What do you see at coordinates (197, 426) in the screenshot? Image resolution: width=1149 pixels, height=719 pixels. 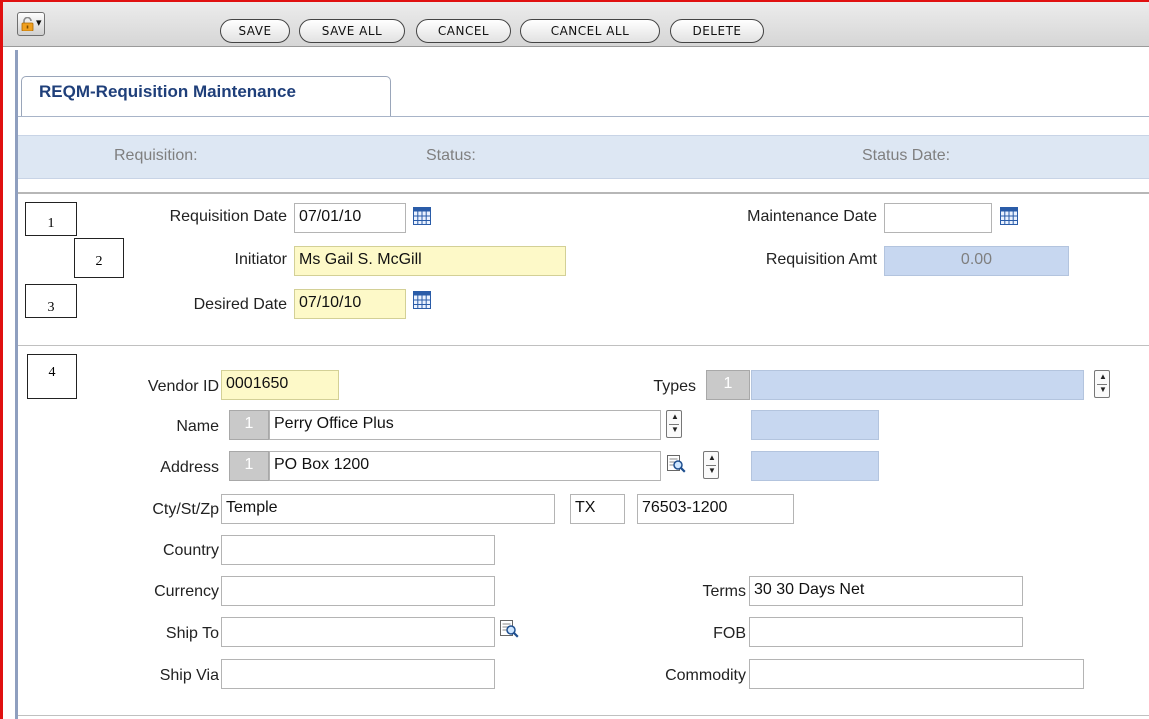 I see `name-label: Name` at bounding box center [197, 426].